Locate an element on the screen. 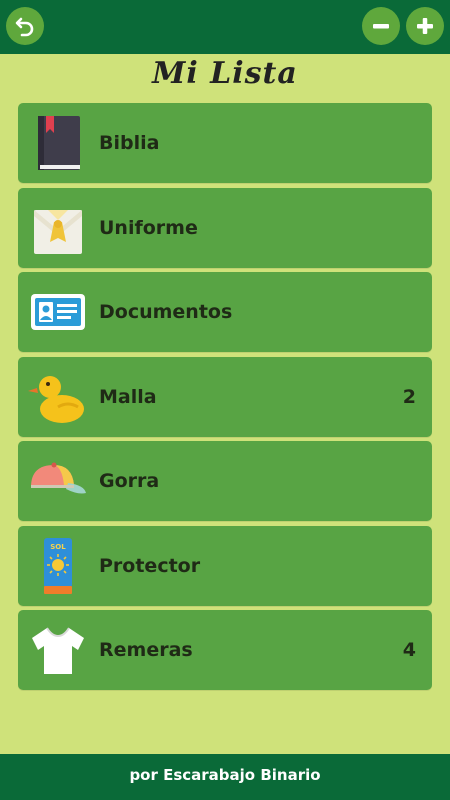 The height and width of the screenshot is (800, 450). add-button is located at coordinates (425, 26).